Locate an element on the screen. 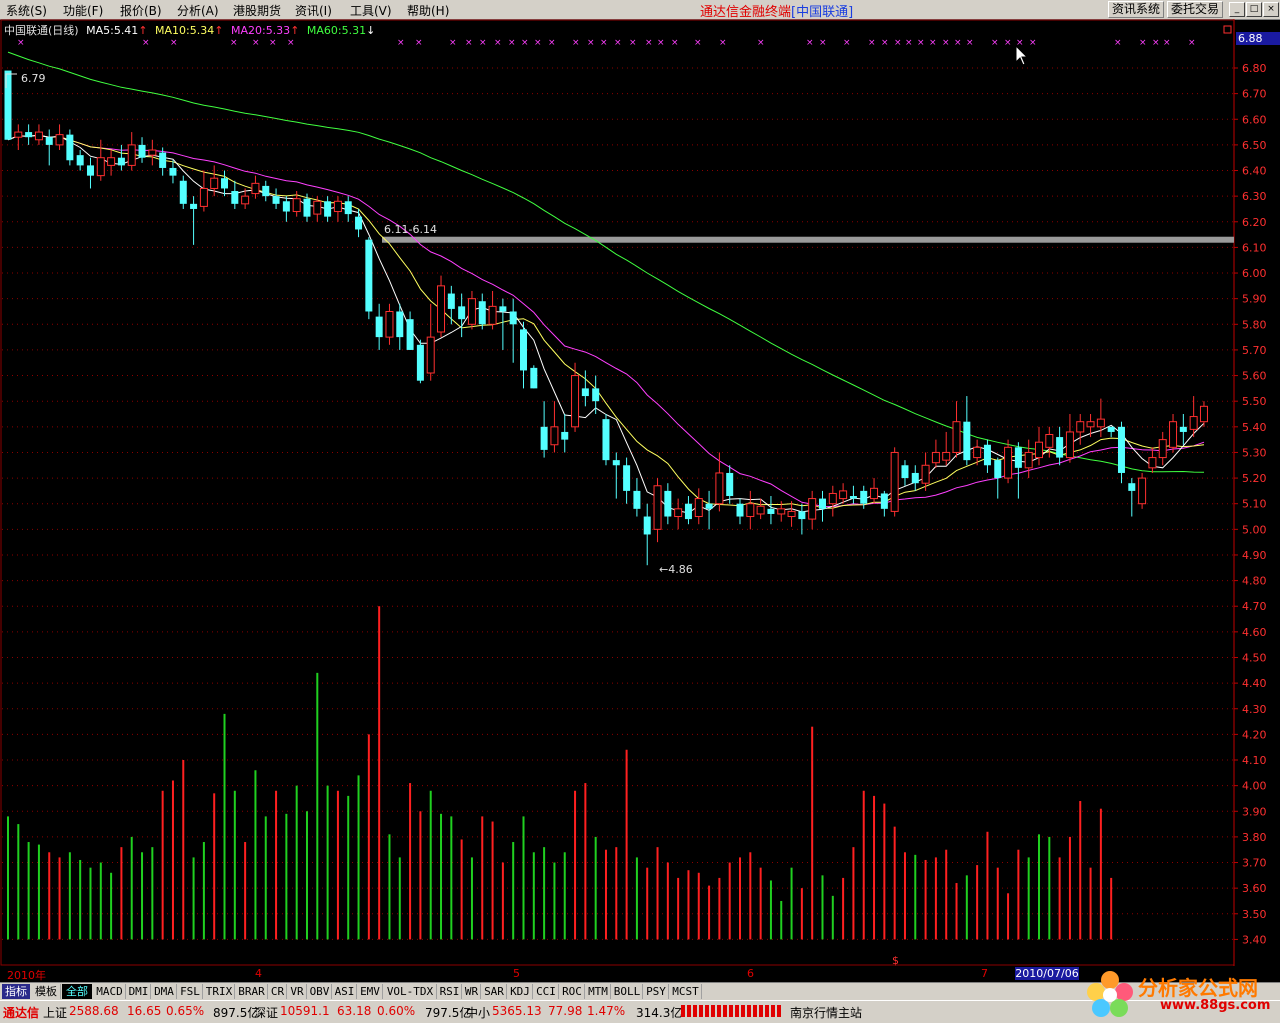 The width and height of the screenshot is (1280, 1023). menu-system: 系统(S) is located at coordinates (26, 10).